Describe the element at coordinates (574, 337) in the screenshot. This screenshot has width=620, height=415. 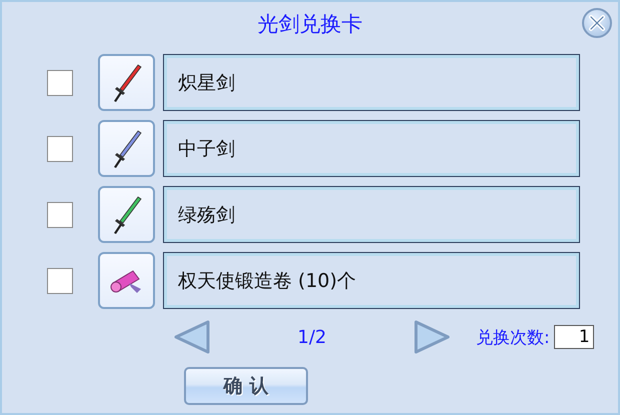
I see `exchange-count-field: 1` at that location.